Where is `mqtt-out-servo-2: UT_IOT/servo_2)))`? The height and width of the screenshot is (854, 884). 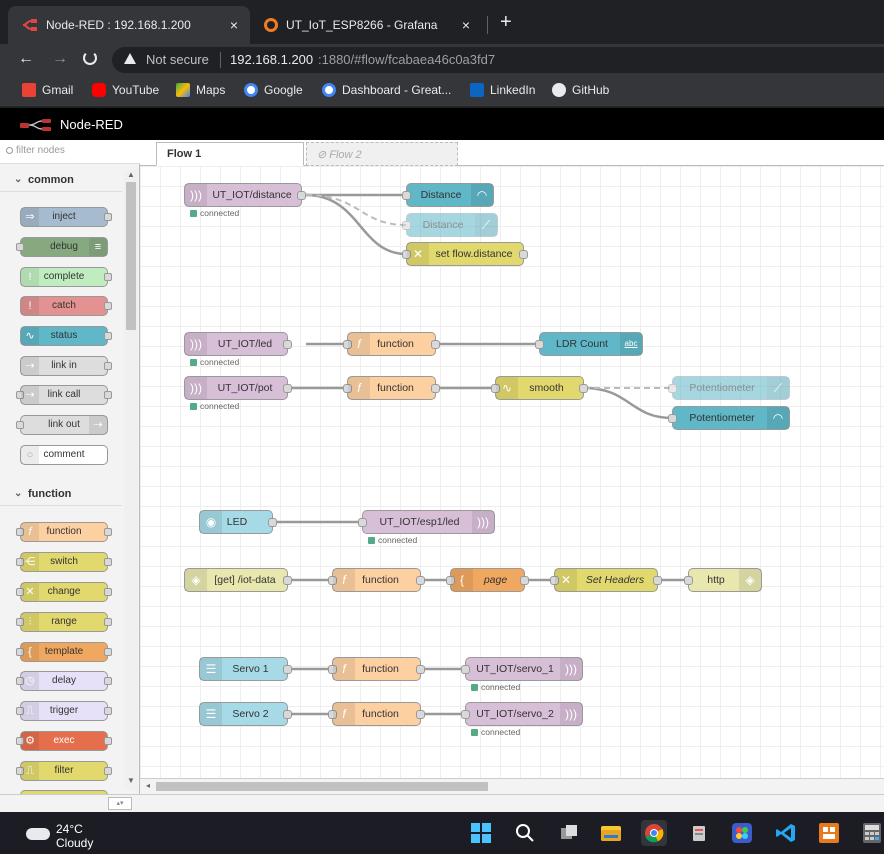 mqtt-out-servo-2: UT_IOT/servo_2))) is located at coordinates (522, 714).